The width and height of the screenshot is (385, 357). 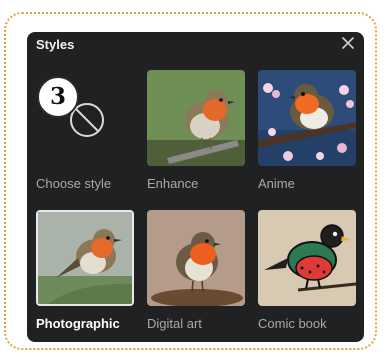 I want to click on photographic-thumbnail, so click(x=85, y=258).